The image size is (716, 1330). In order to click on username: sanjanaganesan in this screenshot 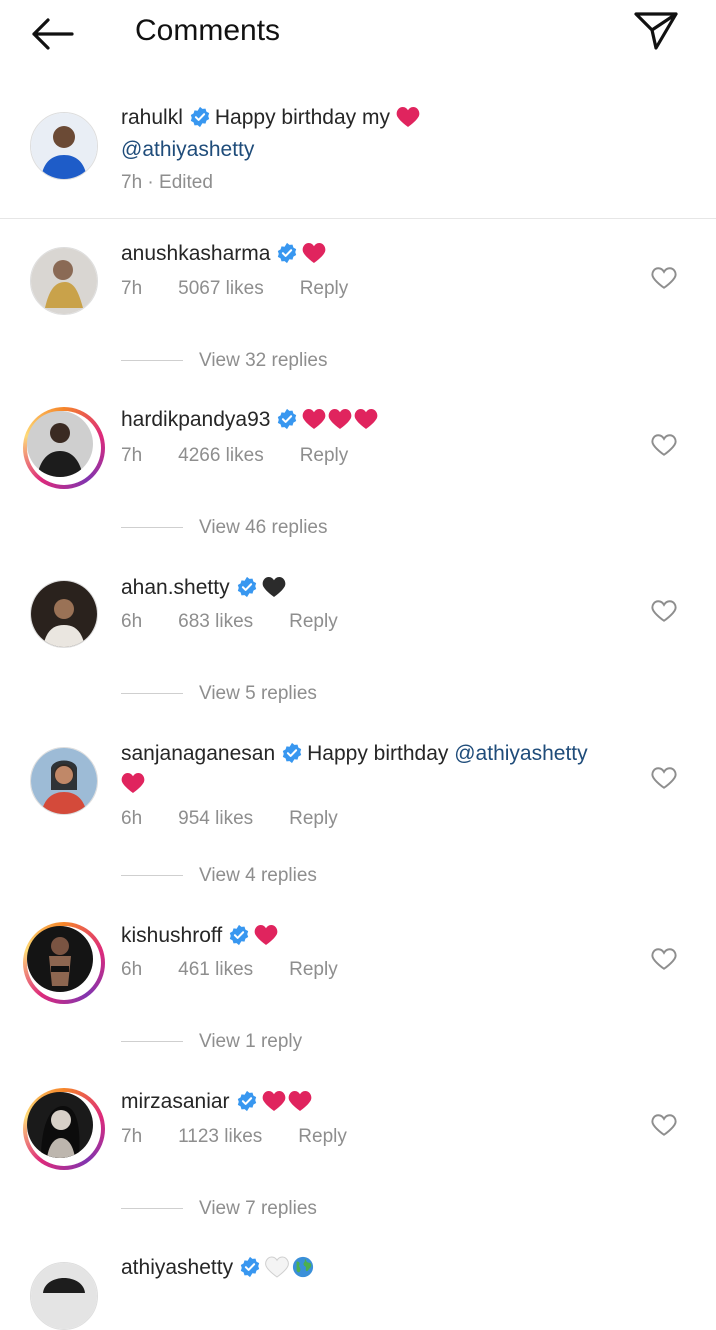, I will do `click(198, 753)`.